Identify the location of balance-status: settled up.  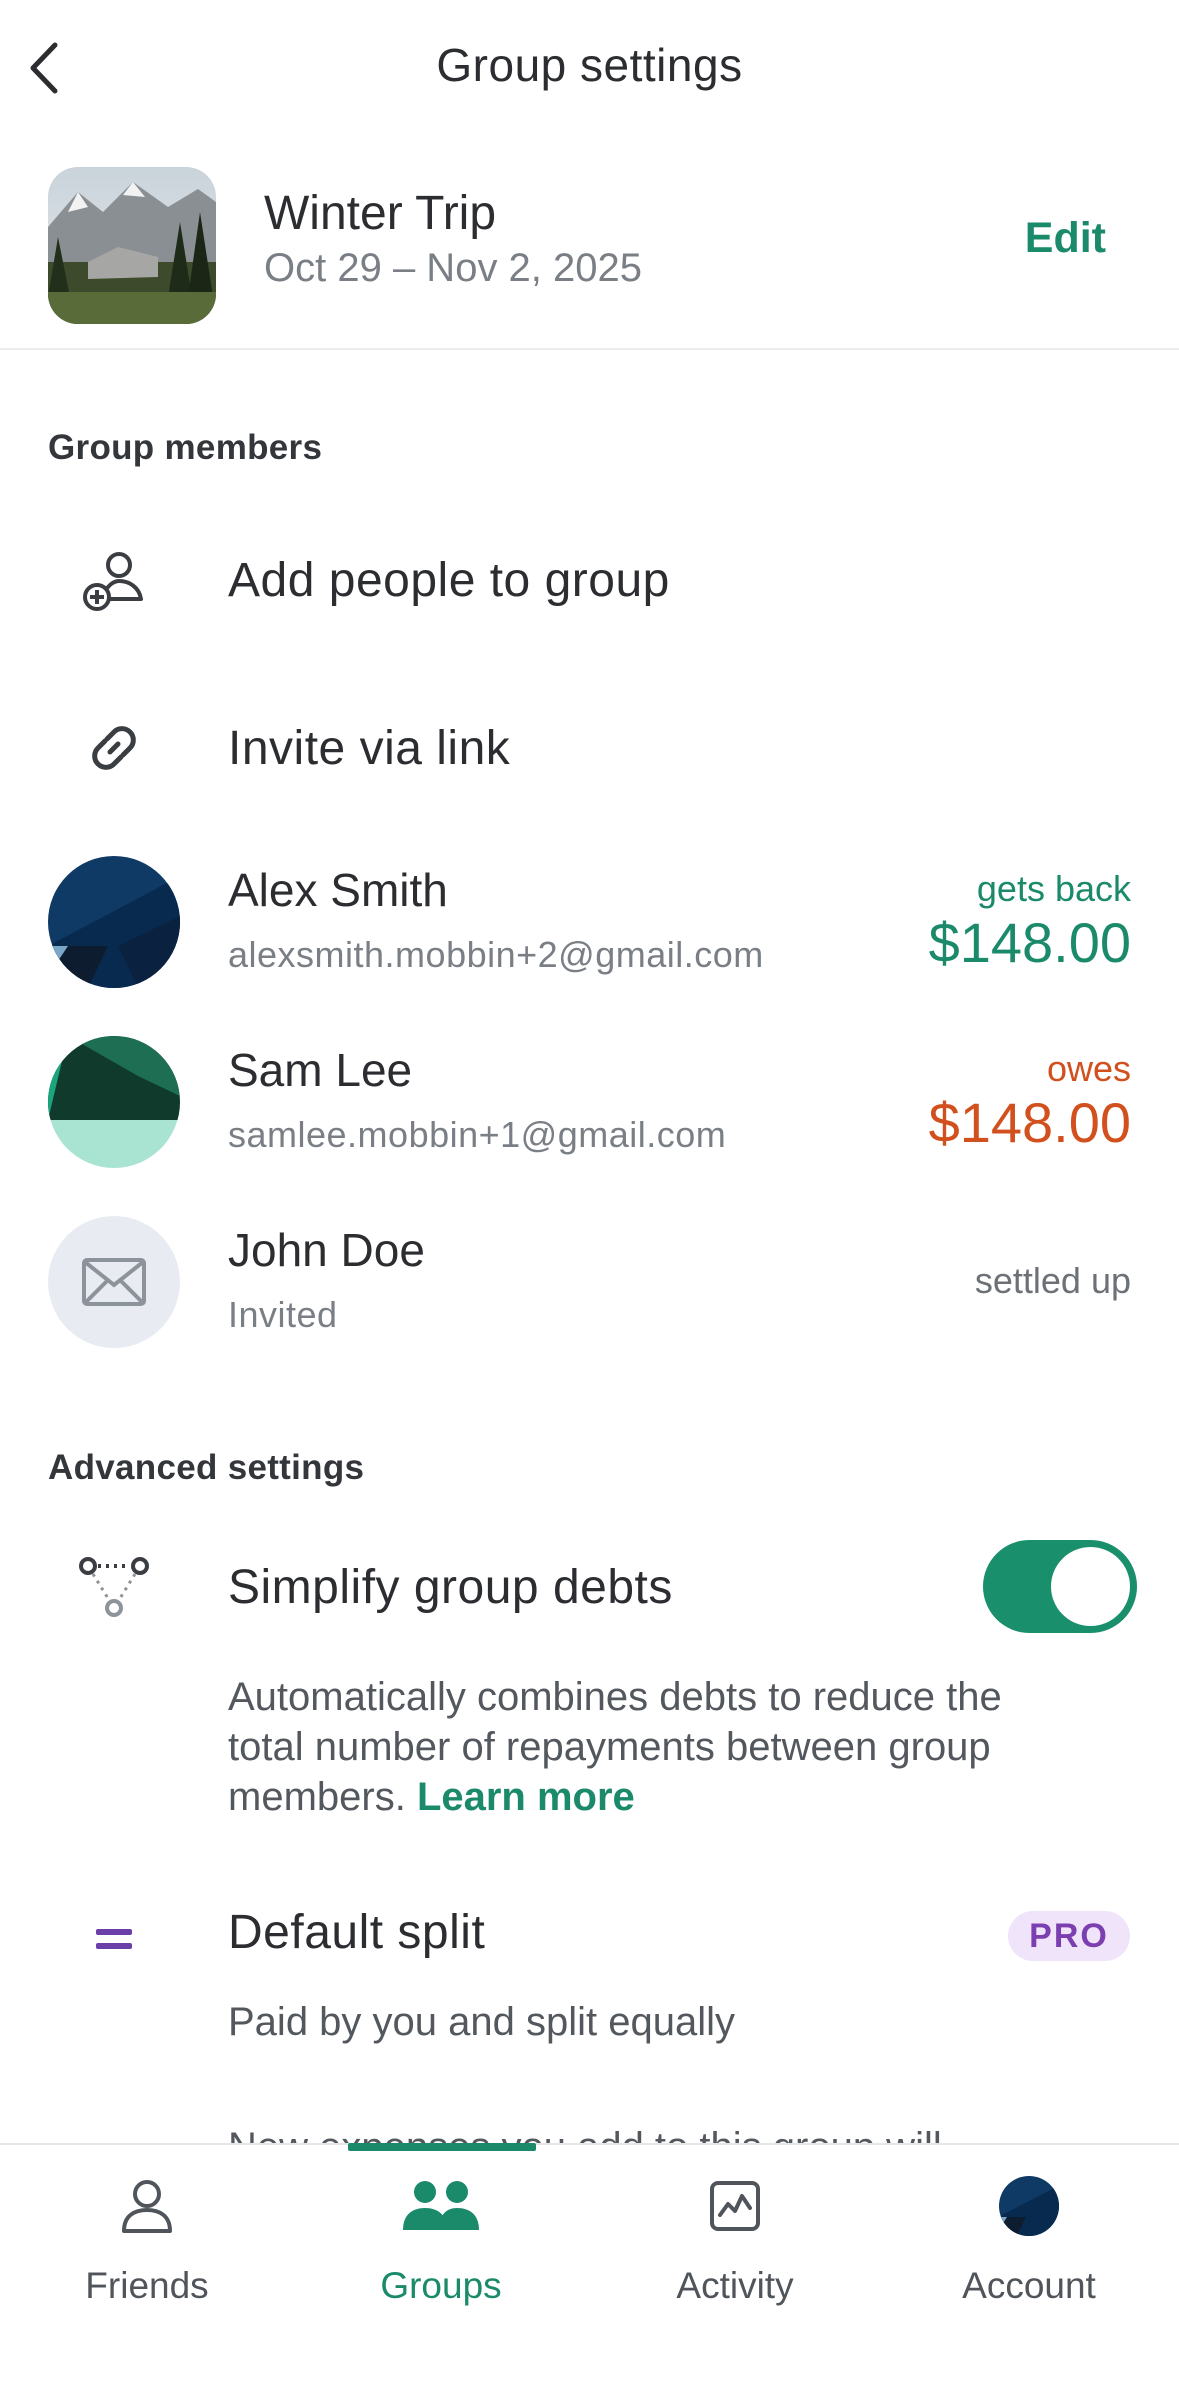
(1052, 1280).